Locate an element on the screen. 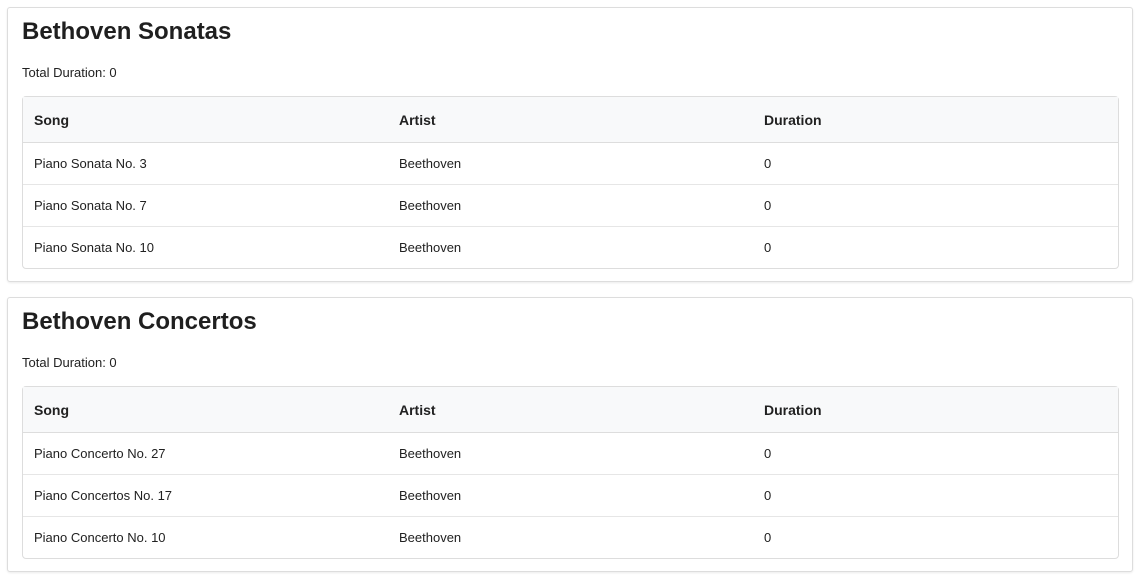 The width and height of the screenshot is (1142, 585). table-row: Piano Concerto No. 10 Beethoven 0 is located at coordinates (570, 537).